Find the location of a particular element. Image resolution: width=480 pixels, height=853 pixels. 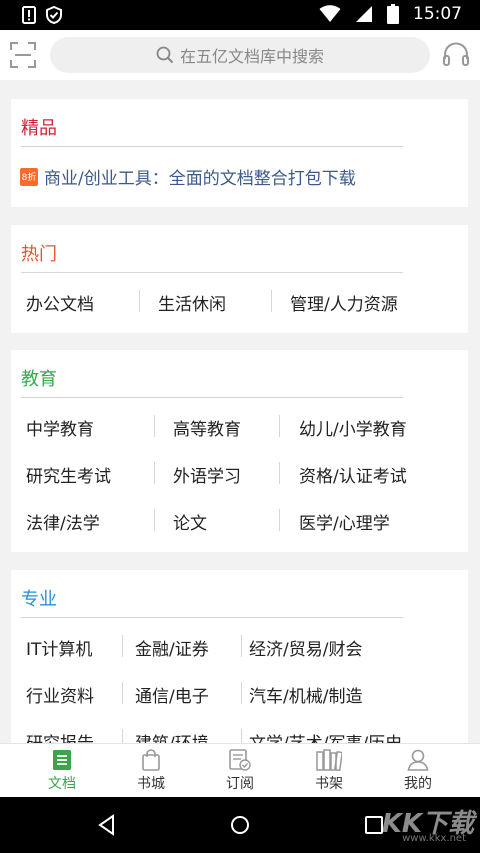

alert-icon is located at coordinates (29, 15).